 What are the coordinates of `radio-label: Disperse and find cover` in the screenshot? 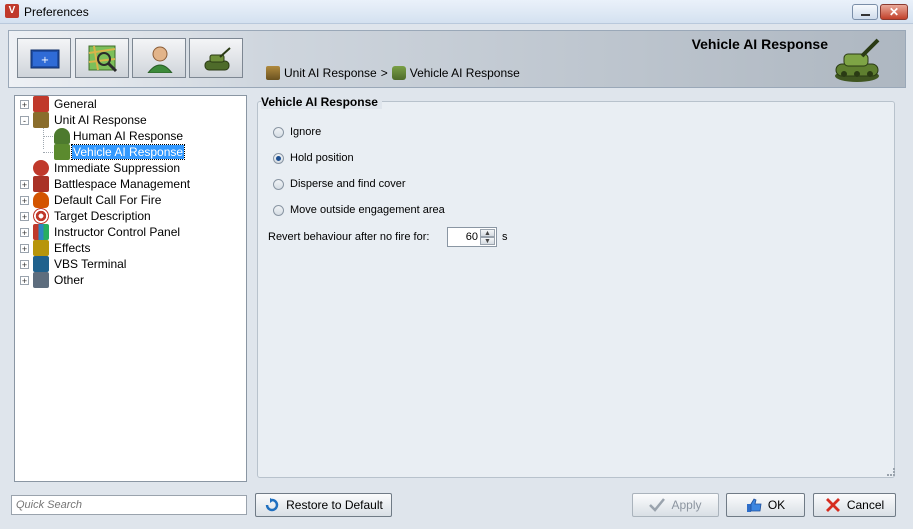 It's located at (348, 184).